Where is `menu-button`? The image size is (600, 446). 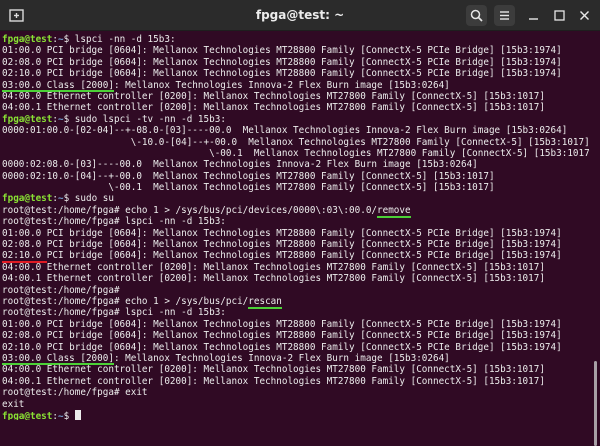 menu-button is located at coordinates (504, 15).